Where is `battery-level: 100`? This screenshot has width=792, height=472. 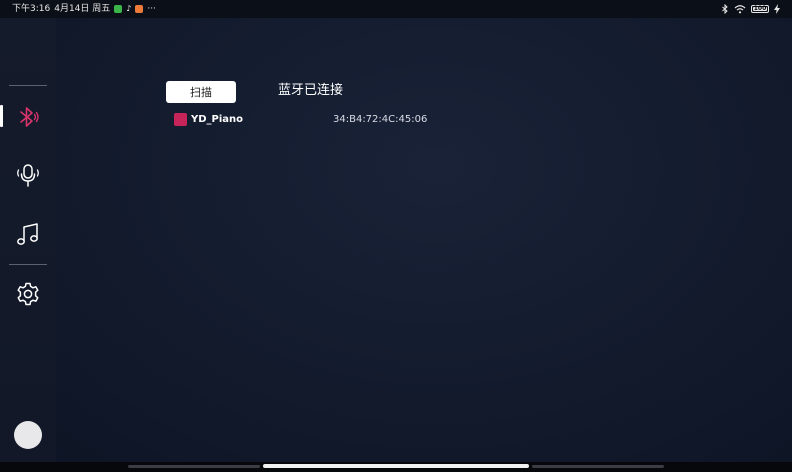 battery-level: 100 is located at coordinates (760, 8).